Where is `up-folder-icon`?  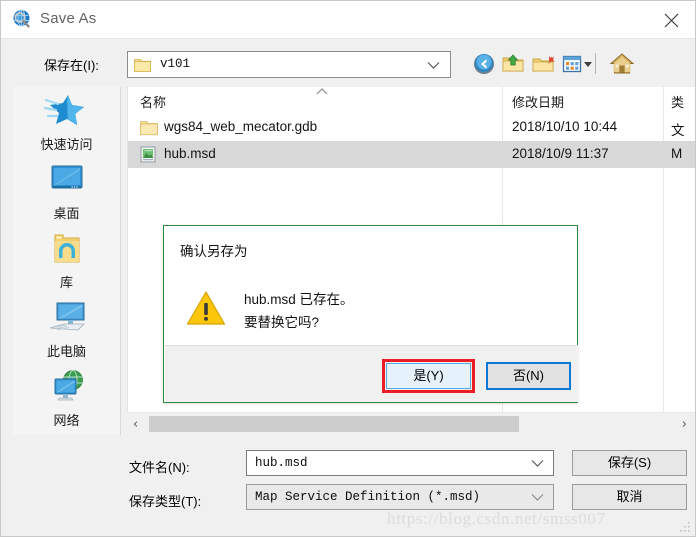
up-folder-icon is located at coordinates (513, 63).